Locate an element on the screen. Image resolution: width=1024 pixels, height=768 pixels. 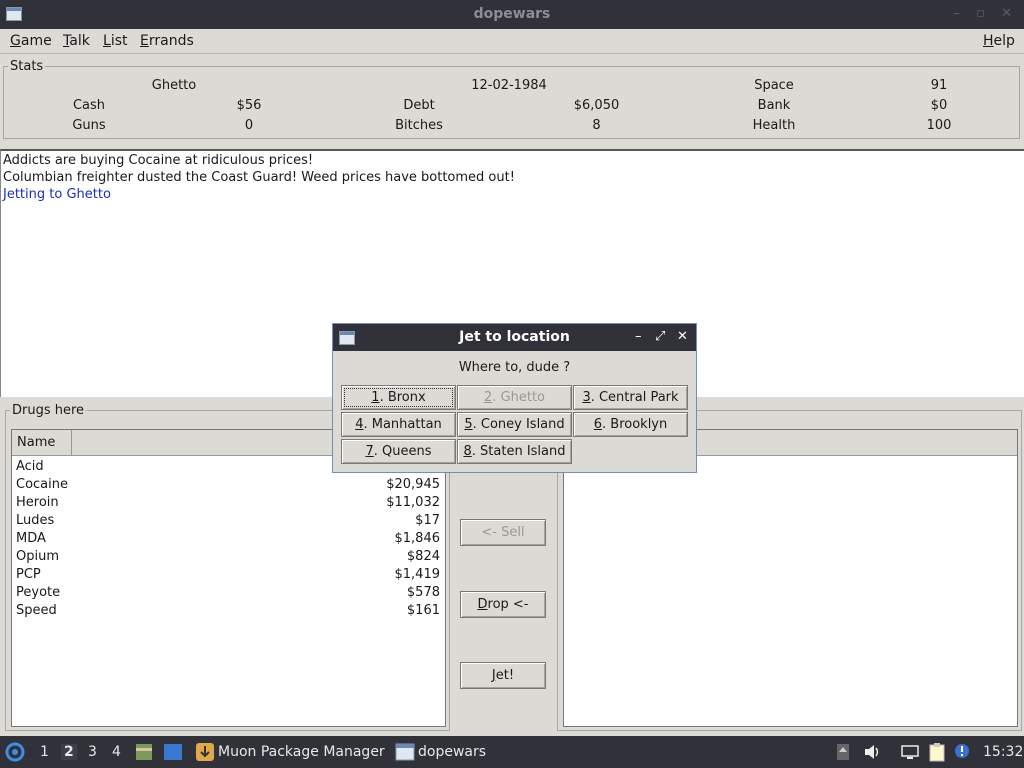
list-item: Speed $161 is located at coordinates (228, 612).